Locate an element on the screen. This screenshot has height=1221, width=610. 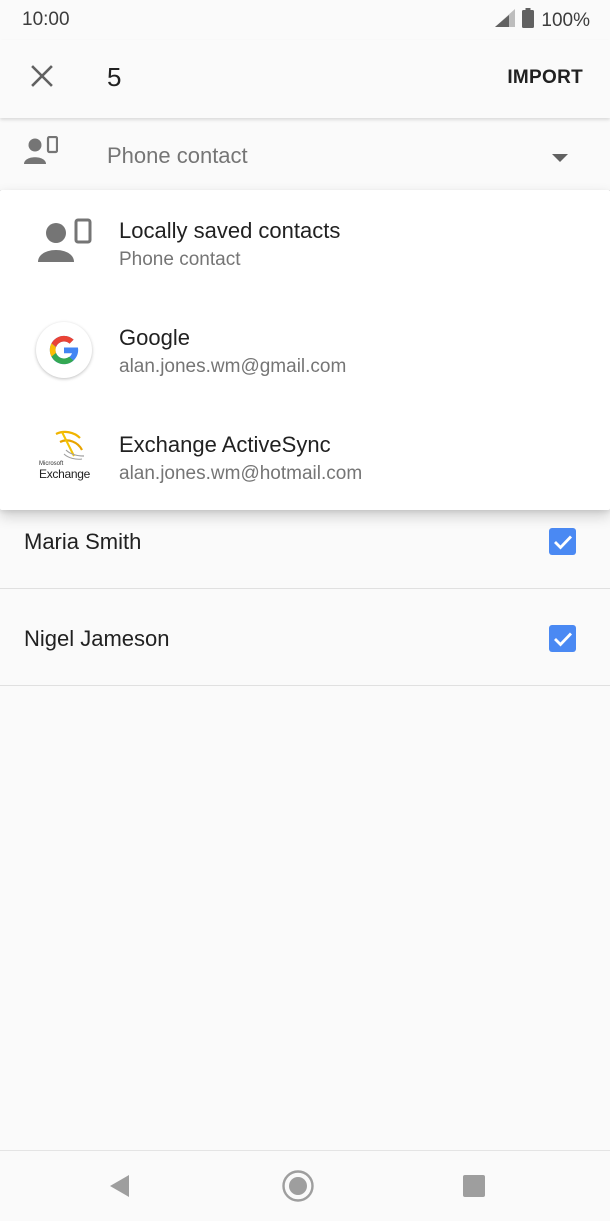
import-button: IMPORT is located at coordinates (545, 78).